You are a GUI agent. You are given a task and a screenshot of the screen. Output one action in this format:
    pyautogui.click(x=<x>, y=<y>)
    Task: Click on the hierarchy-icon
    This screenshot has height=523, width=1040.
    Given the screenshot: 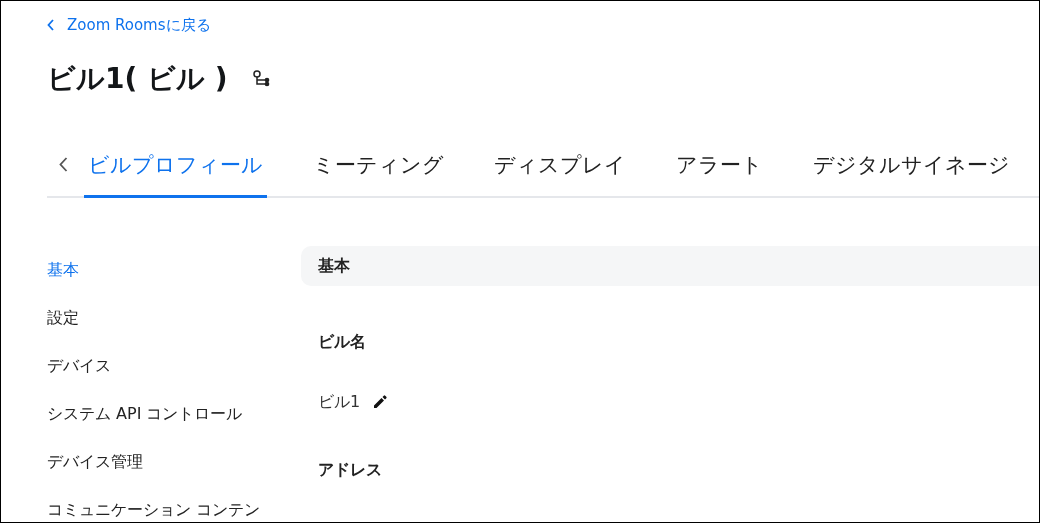 What is the action you would take?
    pyautogui.click(x=261, y=79)
    